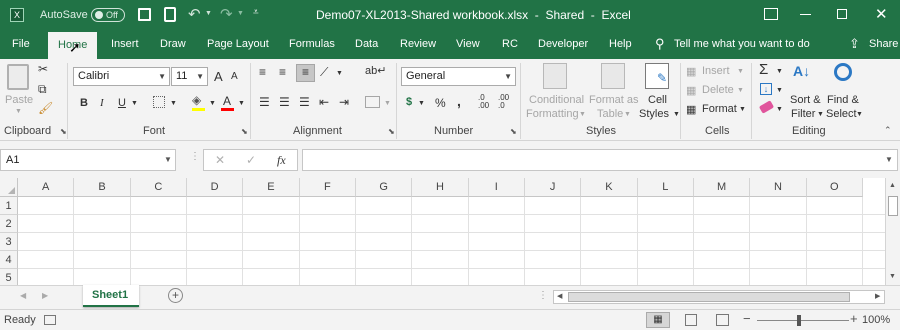  What do you see at coordinates (459, 101) in the screenshot?
I see `comma-button: ,` at bounding box center [459, 101].